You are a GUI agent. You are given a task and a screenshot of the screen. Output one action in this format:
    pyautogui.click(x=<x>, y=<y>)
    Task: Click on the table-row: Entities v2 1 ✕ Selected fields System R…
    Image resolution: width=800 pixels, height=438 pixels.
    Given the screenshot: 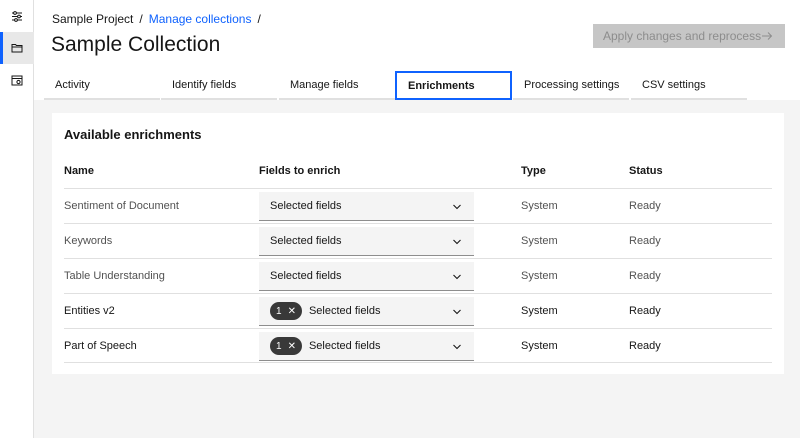 What is the action you would take?
    pyautogui.click(x=418, y=310)
    